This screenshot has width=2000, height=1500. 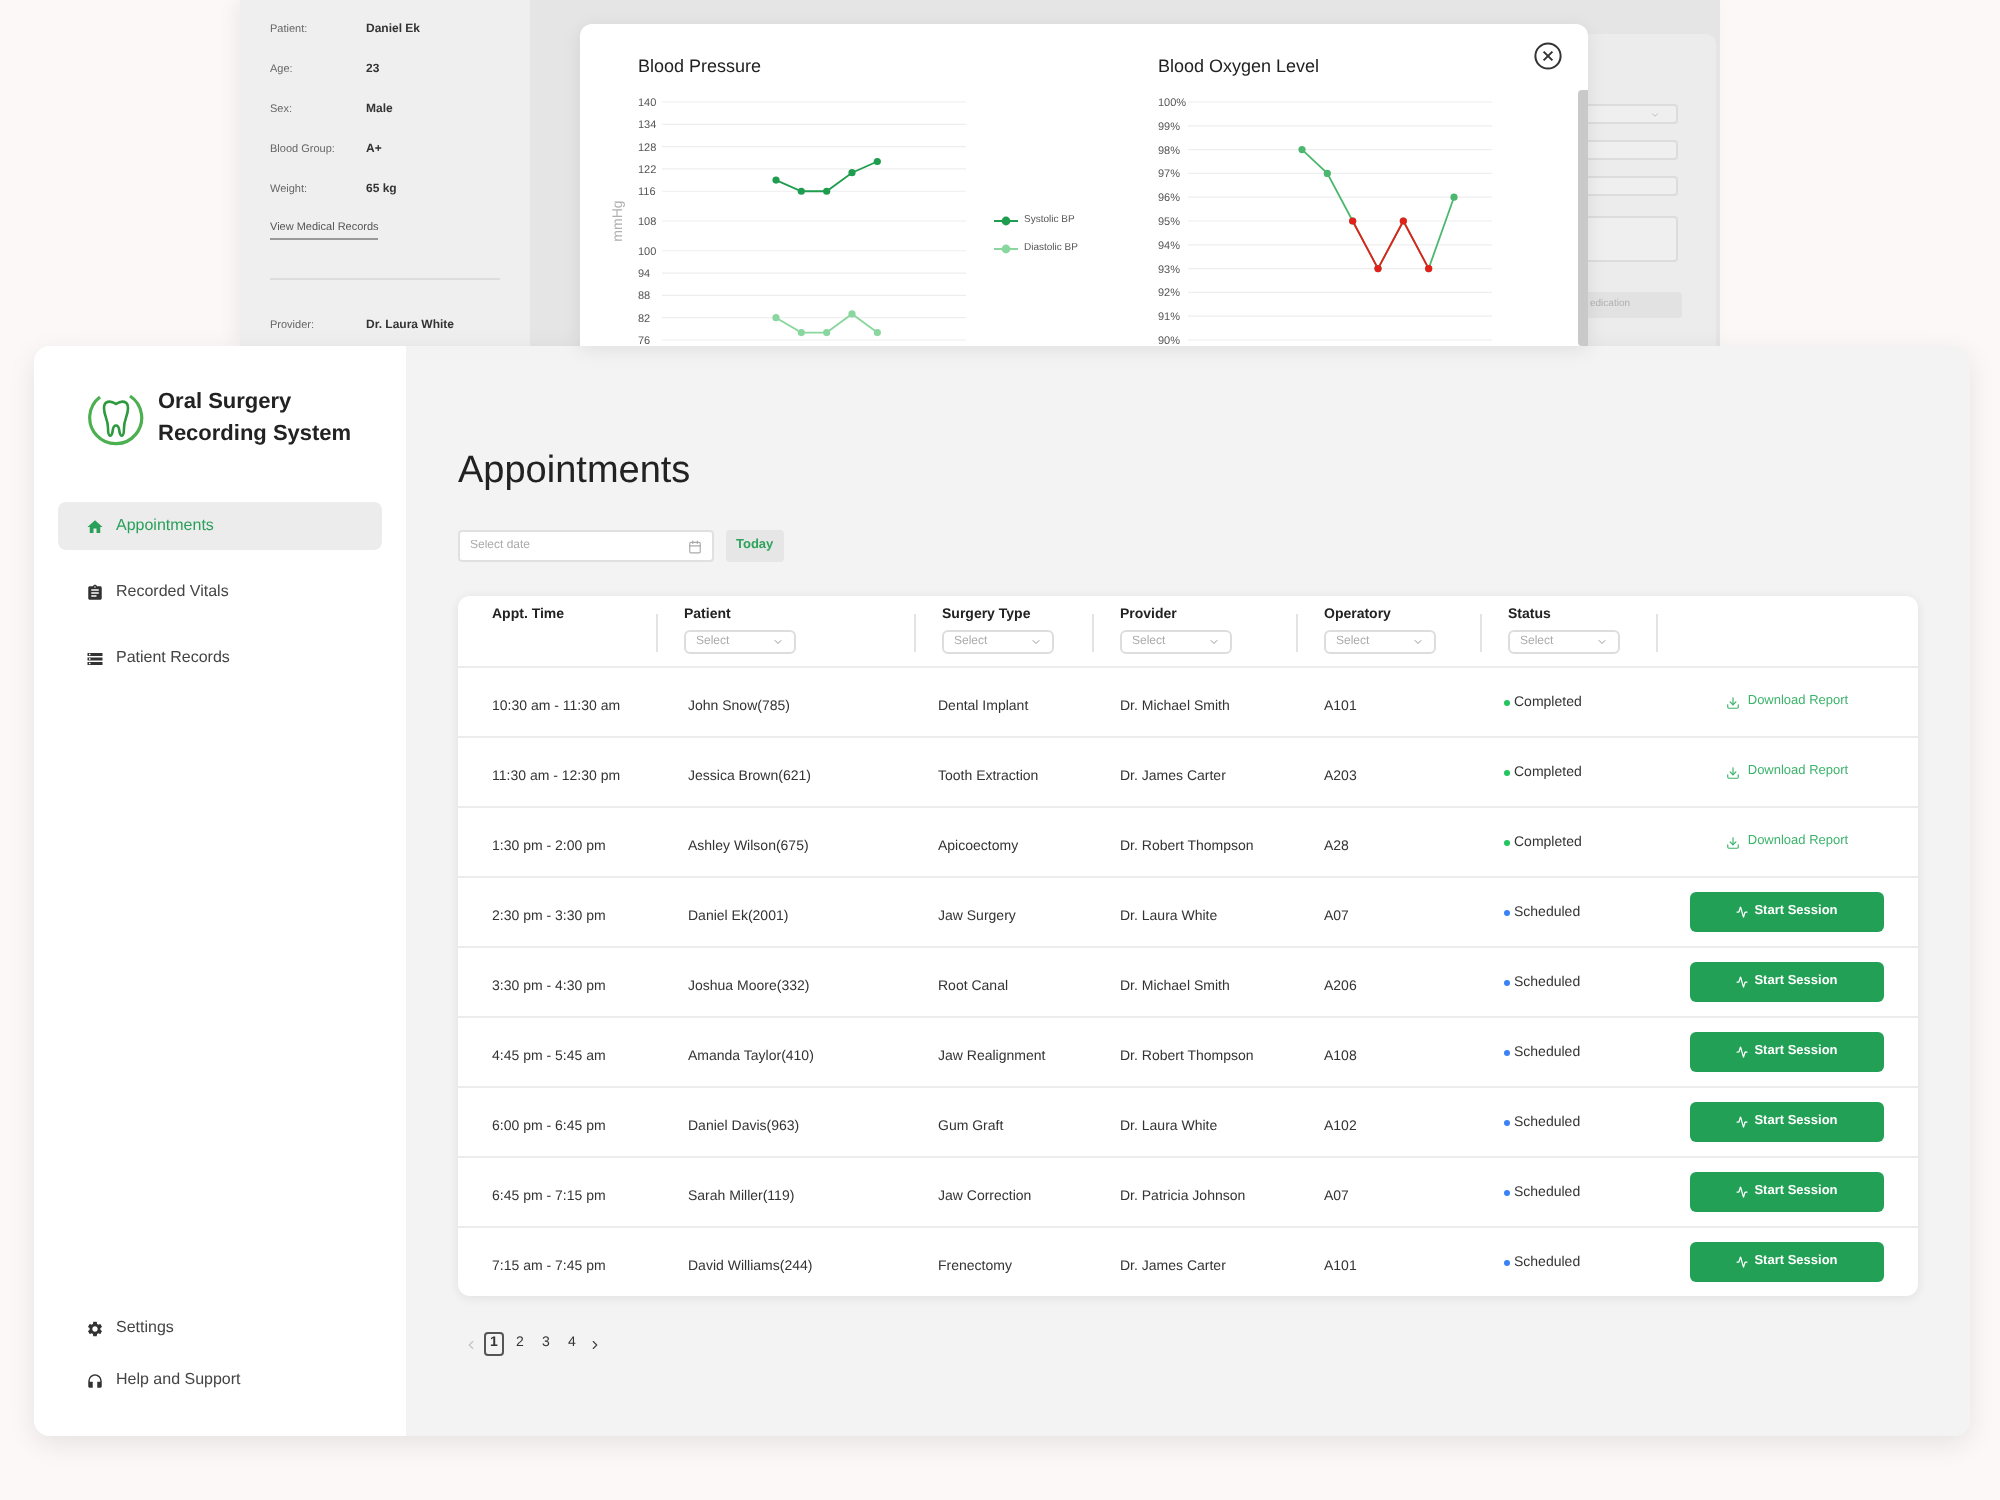 I want to click on clipboard-icon, so click(x=95, y=592).